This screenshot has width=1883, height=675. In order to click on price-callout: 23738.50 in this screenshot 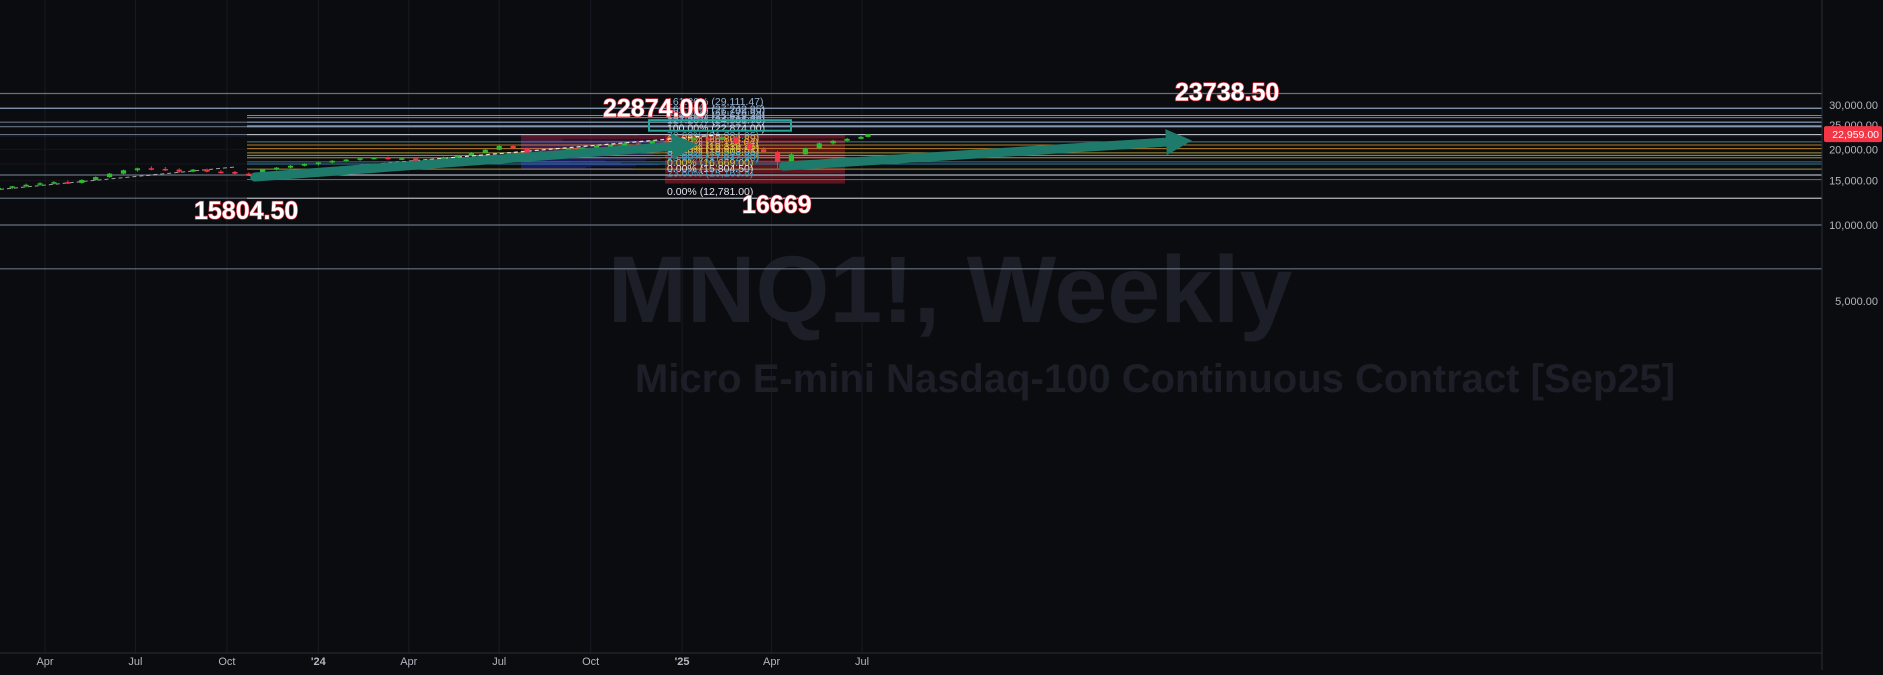, I will do `click(1227, 93)`.